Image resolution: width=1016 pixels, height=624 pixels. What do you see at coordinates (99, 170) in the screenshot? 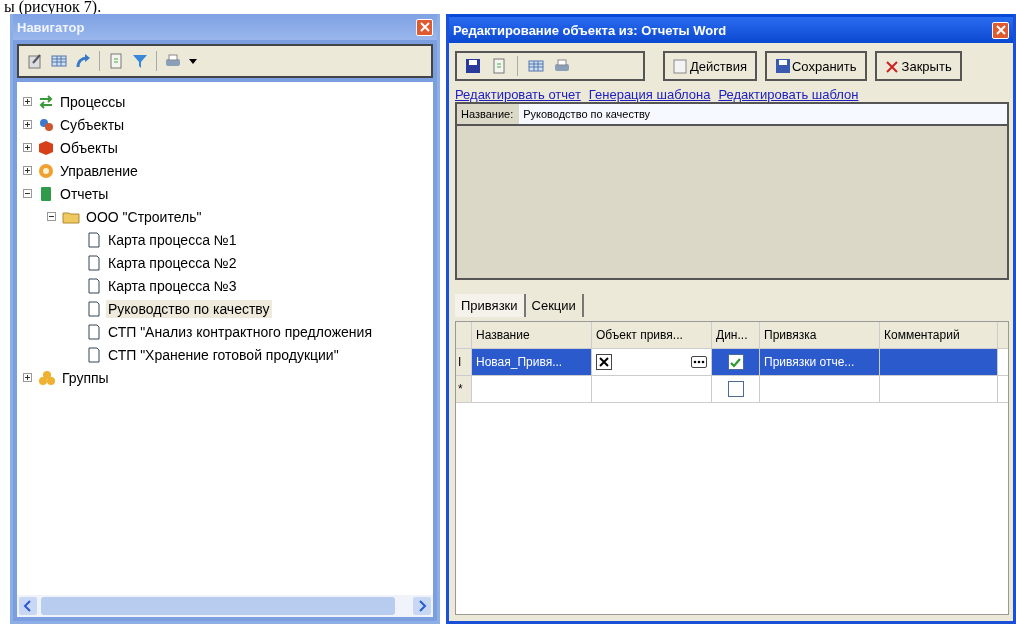
I see `tree-item: Управление` at bounding box center [99, 170].